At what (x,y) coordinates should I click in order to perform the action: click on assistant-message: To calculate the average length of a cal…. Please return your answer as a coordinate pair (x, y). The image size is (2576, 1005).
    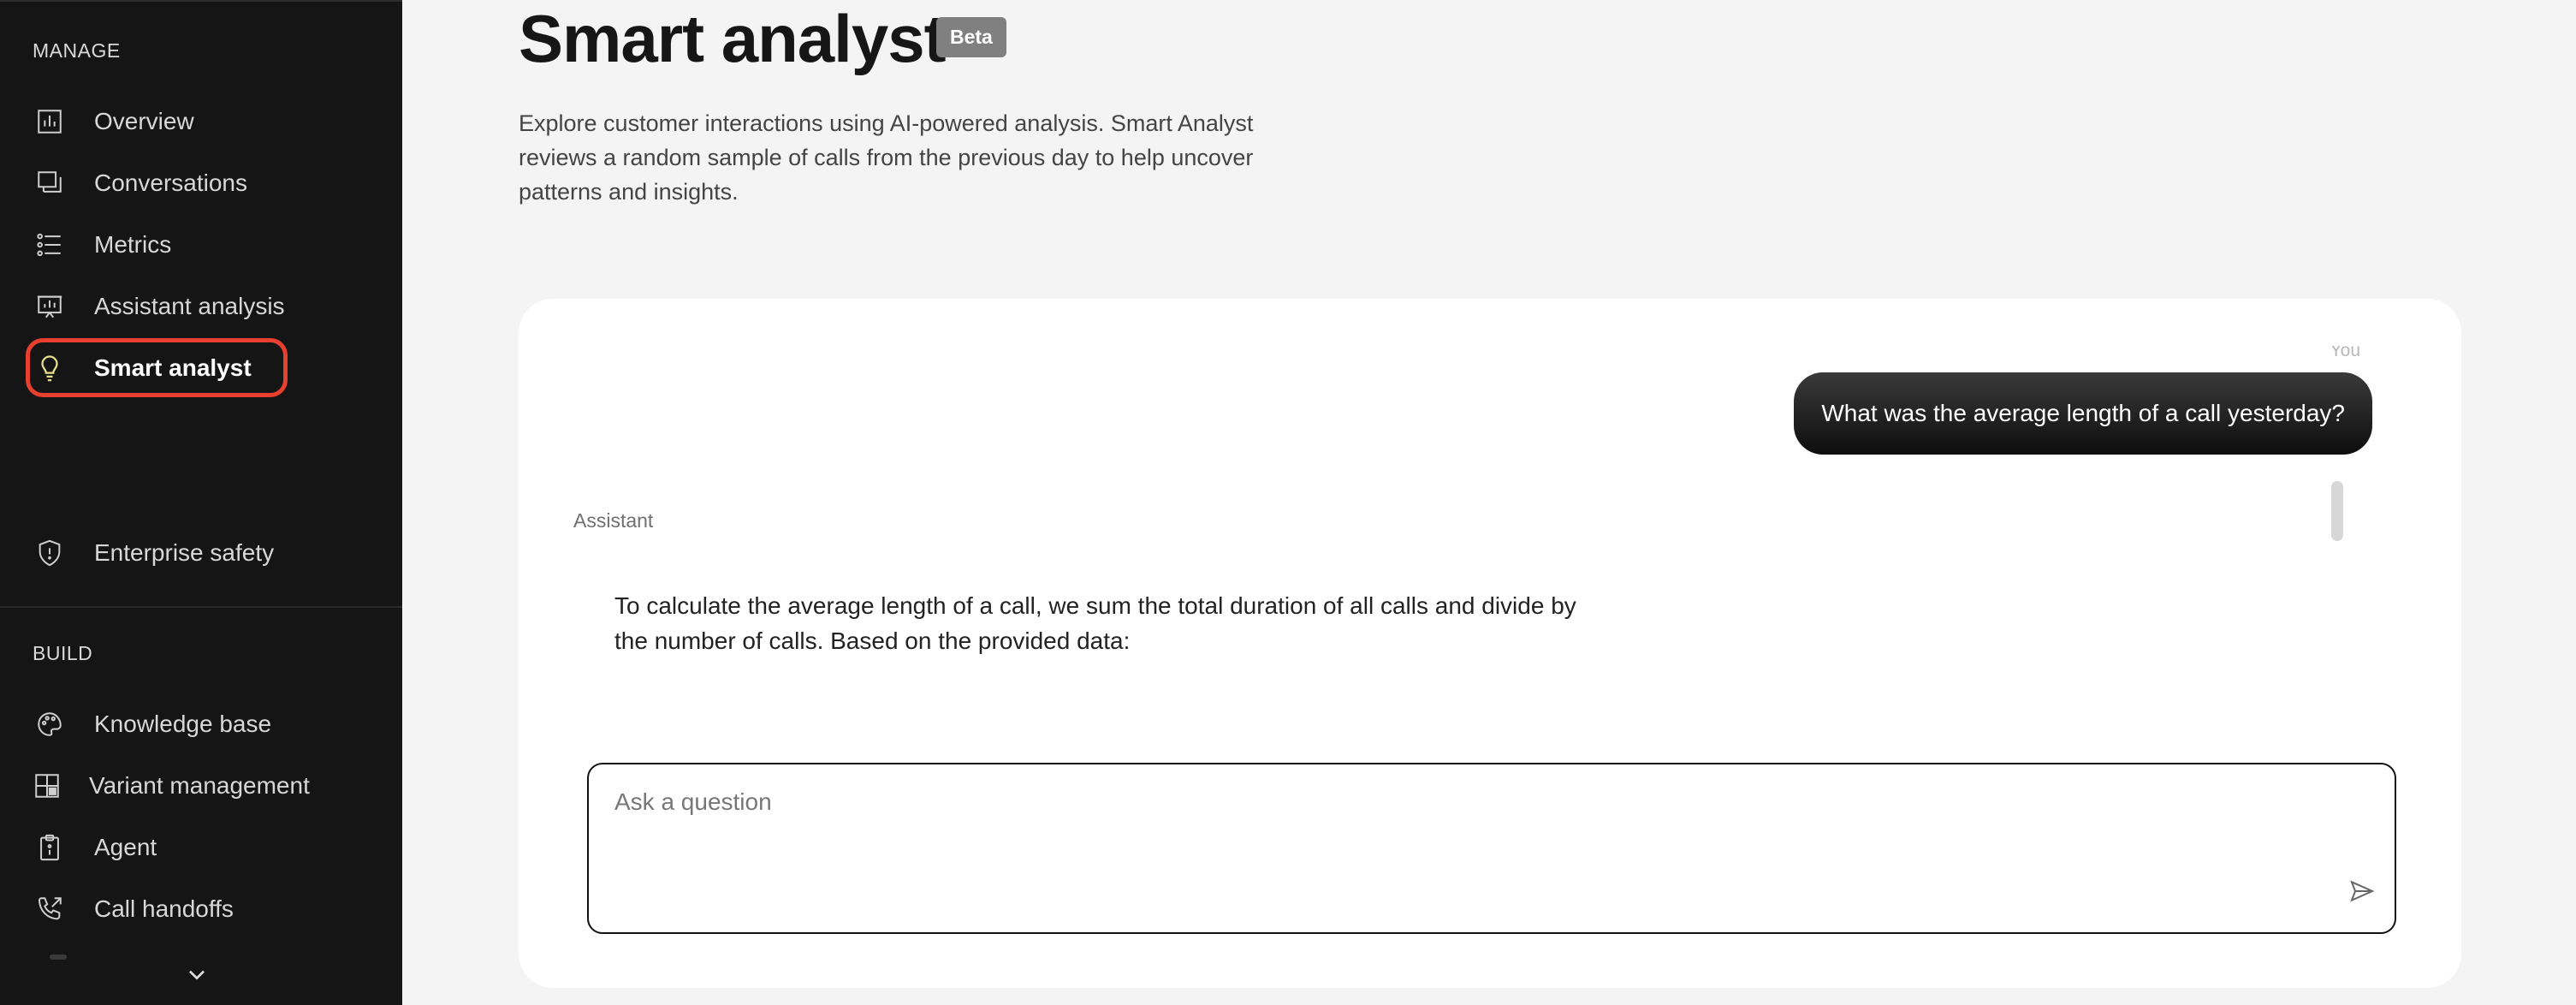
    Looking at the image, I should click on (1095, 623).